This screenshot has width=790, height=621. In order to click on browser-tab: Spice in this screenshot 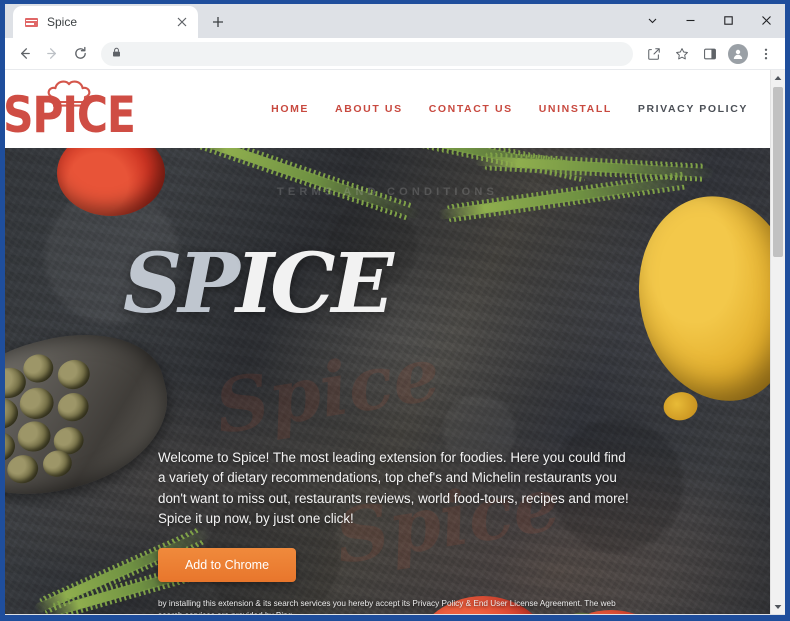, I will do `click(105, 22)`.